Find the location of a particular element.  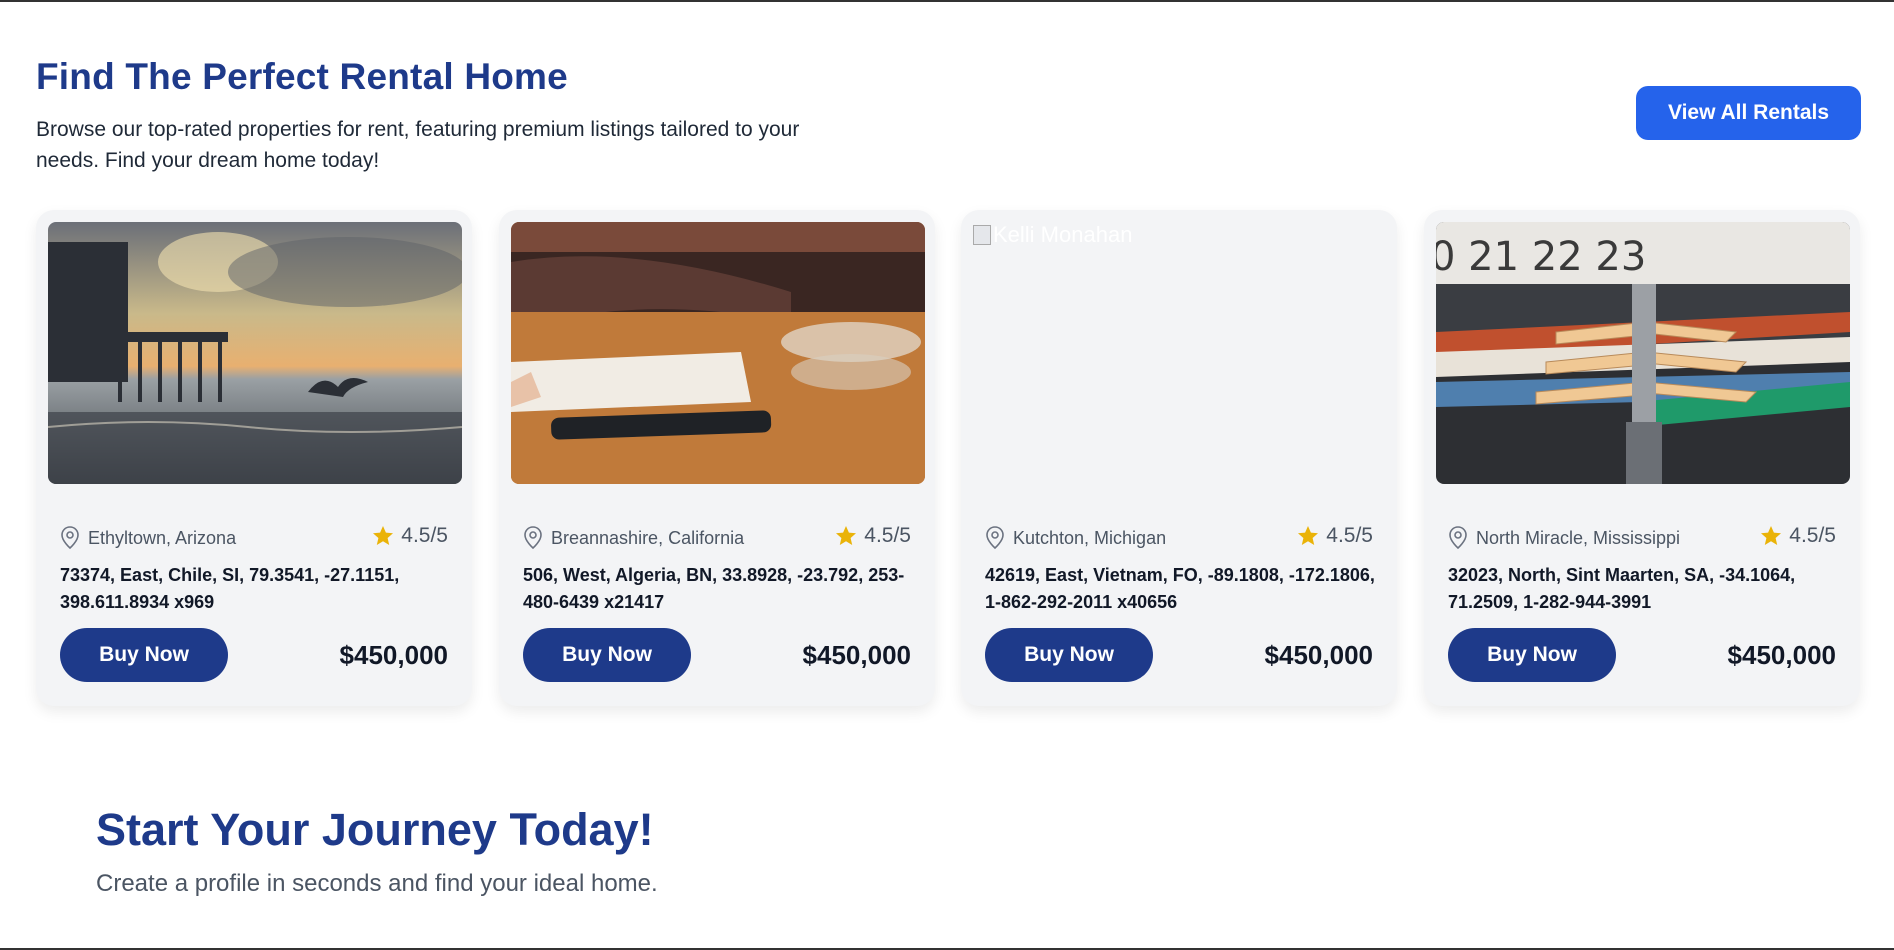

broken-image: Kelli Monahan is located at coordinates (1052, 235).